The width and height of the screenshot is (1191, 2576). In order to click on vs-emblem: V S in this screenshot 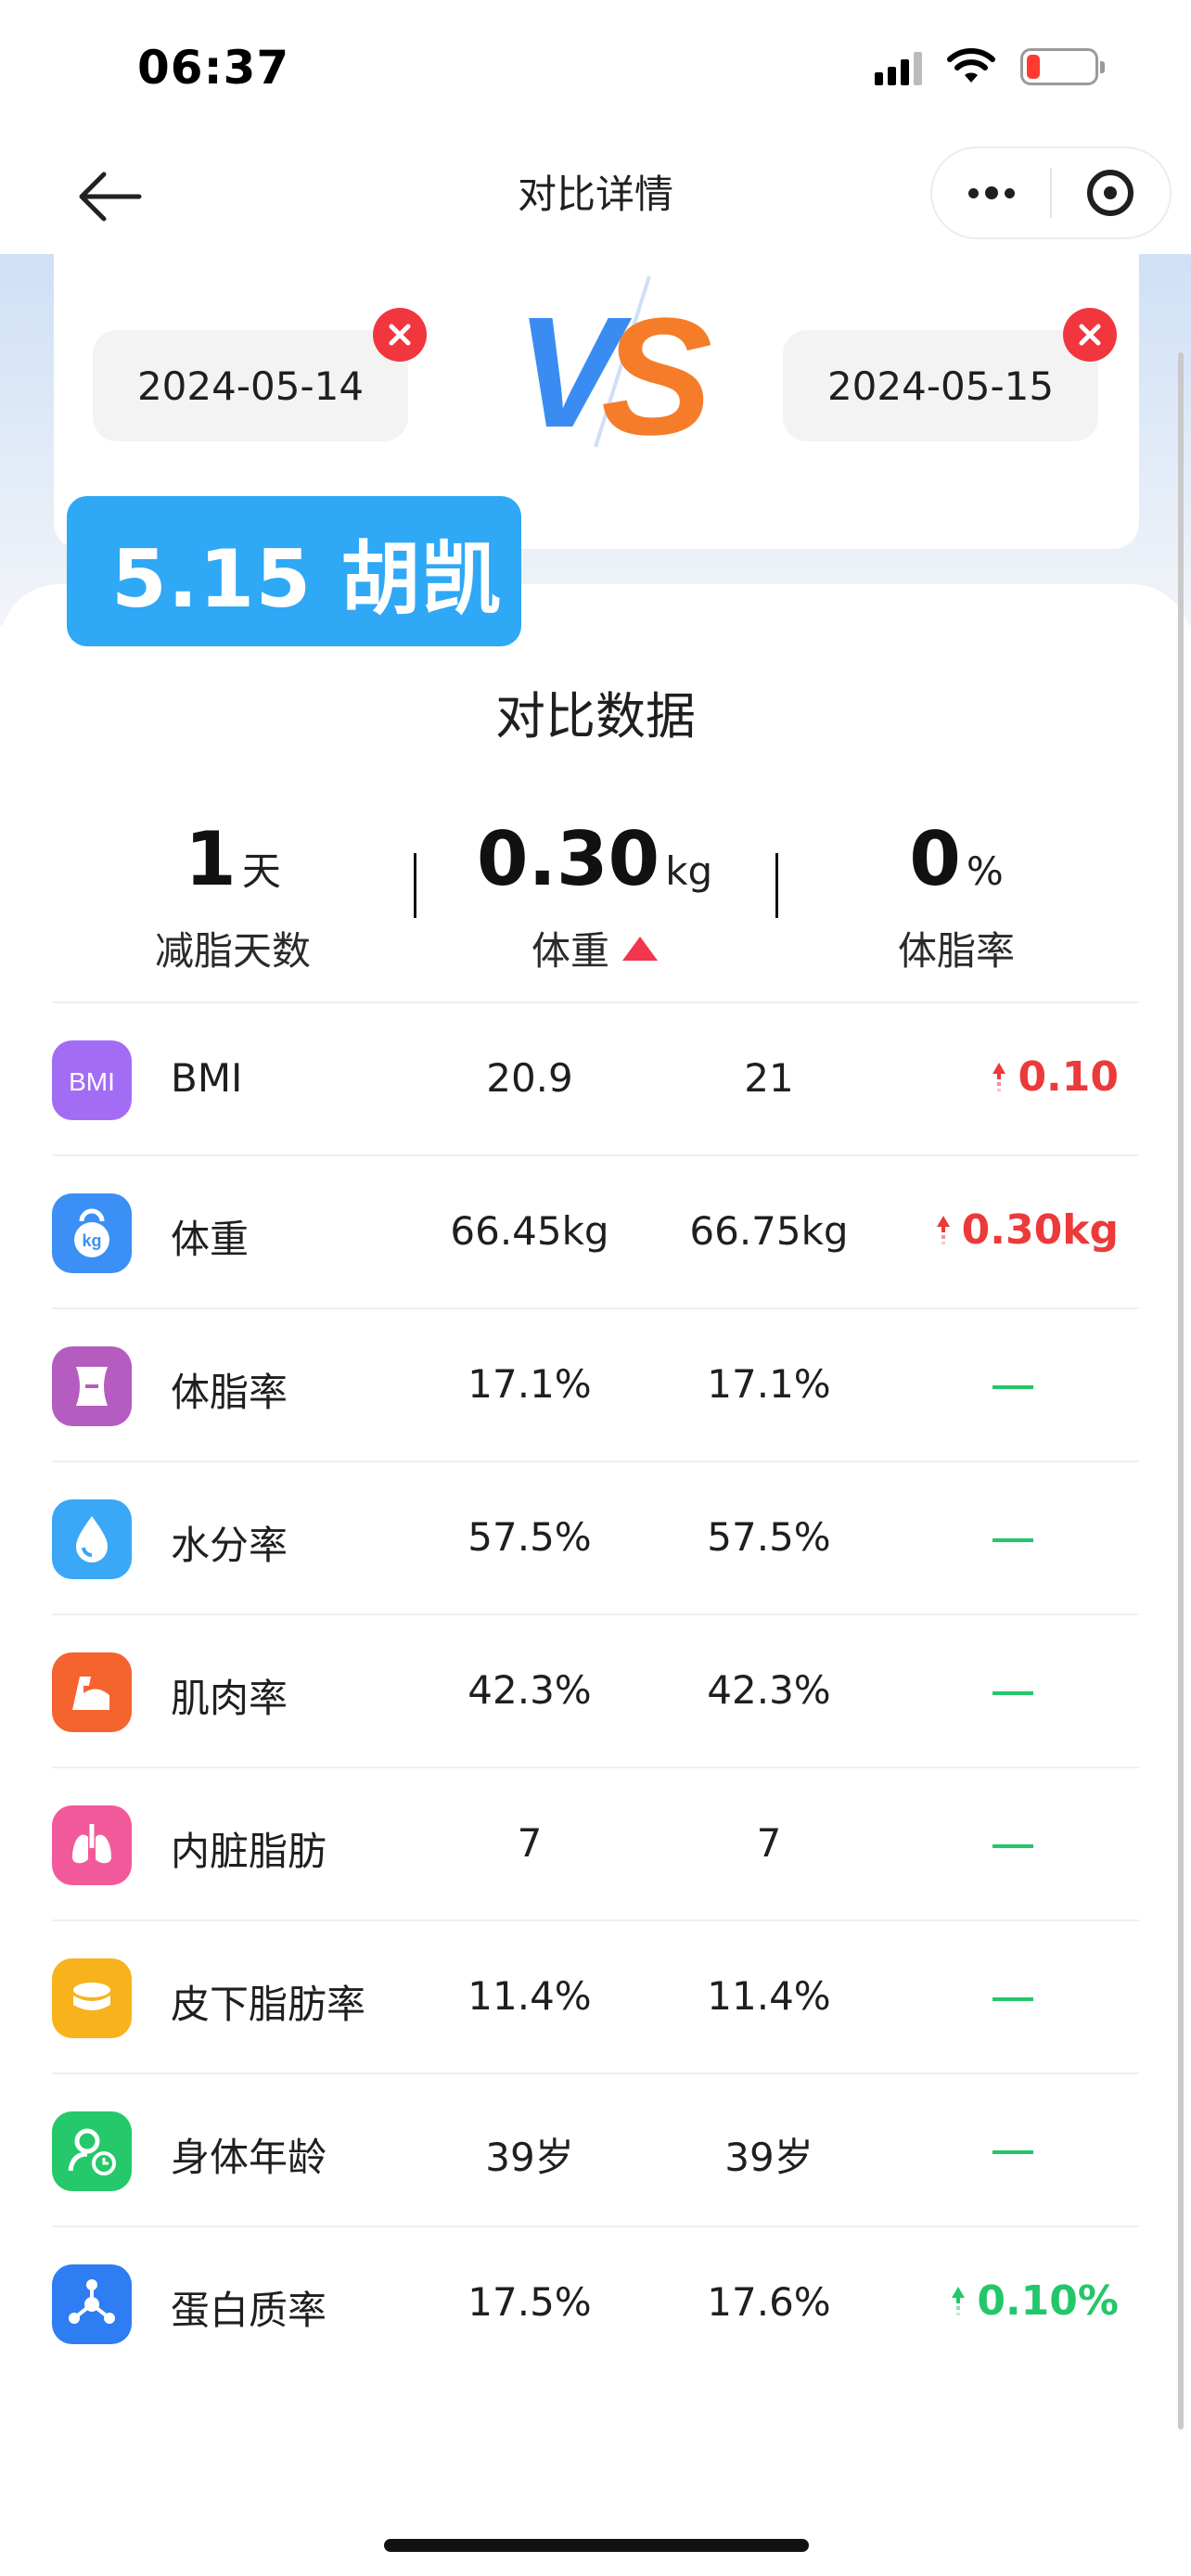, I will do `click(614, 365)`.